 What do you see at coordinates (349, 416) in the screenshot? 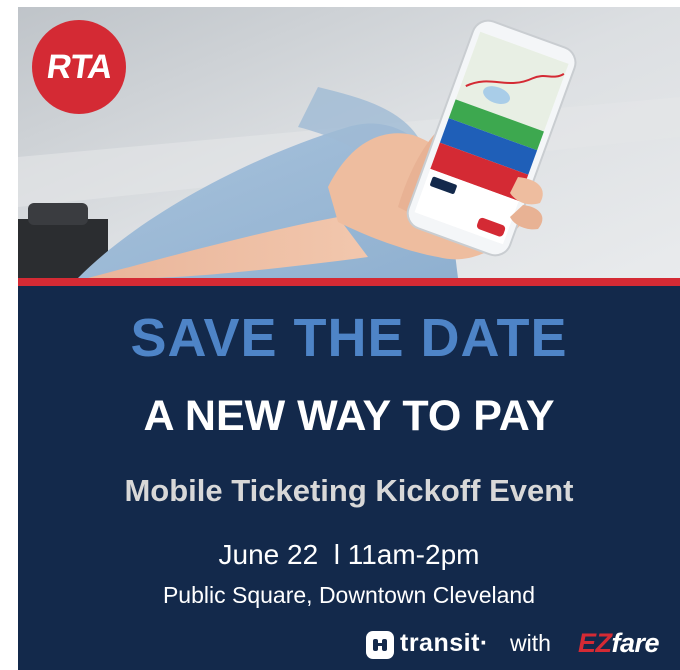
I see `new-way-to-pay-heading: A NEW WAY TO PAY` at bounding box center [349, 416].